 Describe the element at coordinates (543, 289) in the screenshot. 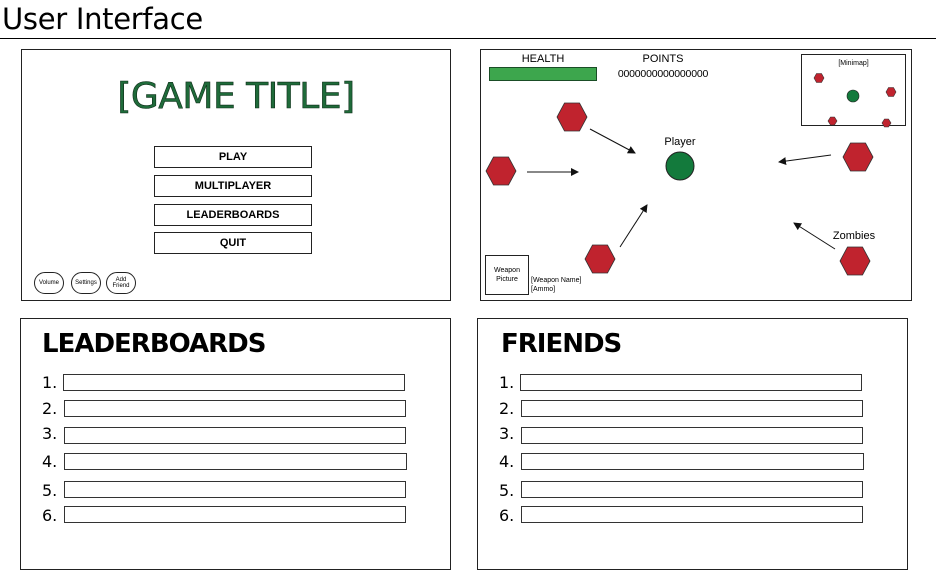

I see `ammo-count: [Ammo]` at that location.